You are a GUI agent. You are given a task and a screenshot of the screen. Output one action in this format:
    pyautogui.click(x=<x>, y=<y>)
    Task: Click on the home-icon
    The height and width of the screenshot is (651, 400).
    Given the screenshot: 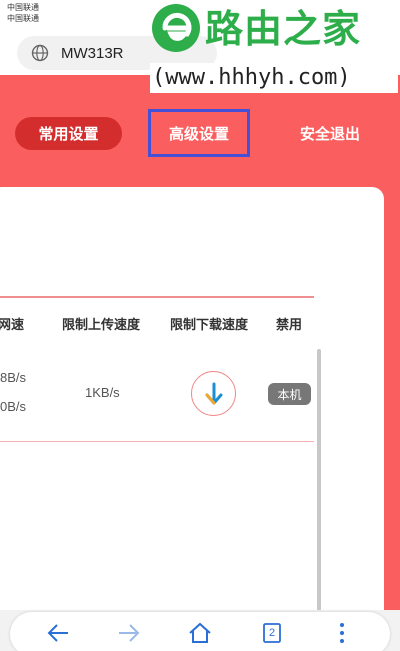 What is the action you would take?
    pyautogui.click(x=200, y=632)
    